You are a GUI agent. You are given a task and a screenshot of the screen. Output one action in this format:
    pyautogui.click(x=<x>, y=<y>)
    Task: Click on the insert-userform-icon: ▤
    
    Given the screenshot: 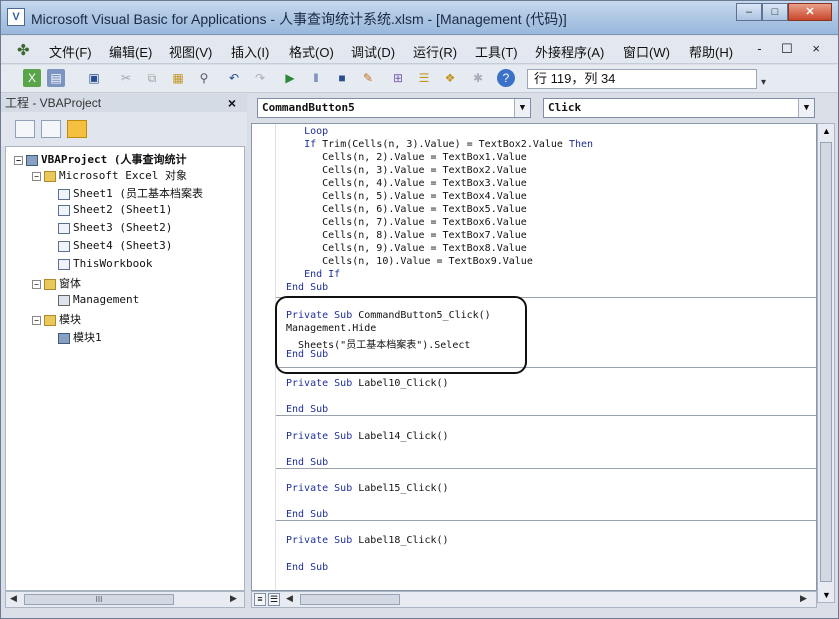 What is the action you would take?
    pyautogui.click(x=56, y=78)
    